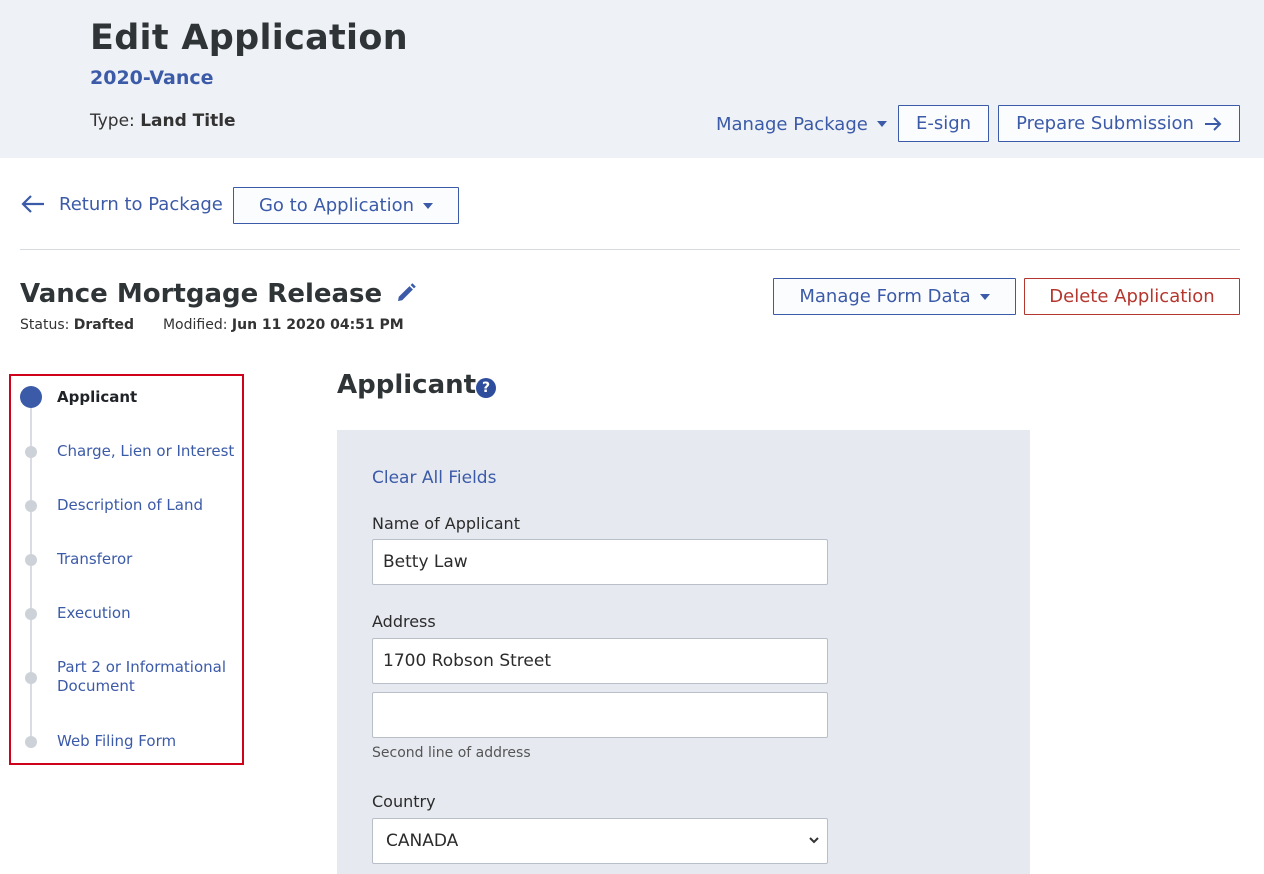 Image resolution: width=1264 pixels, height=874 pixels. What do you see at coordinates (407, 385) in the screenshot?
I see `section-title: Applicant` at bounding box center [407, 385].